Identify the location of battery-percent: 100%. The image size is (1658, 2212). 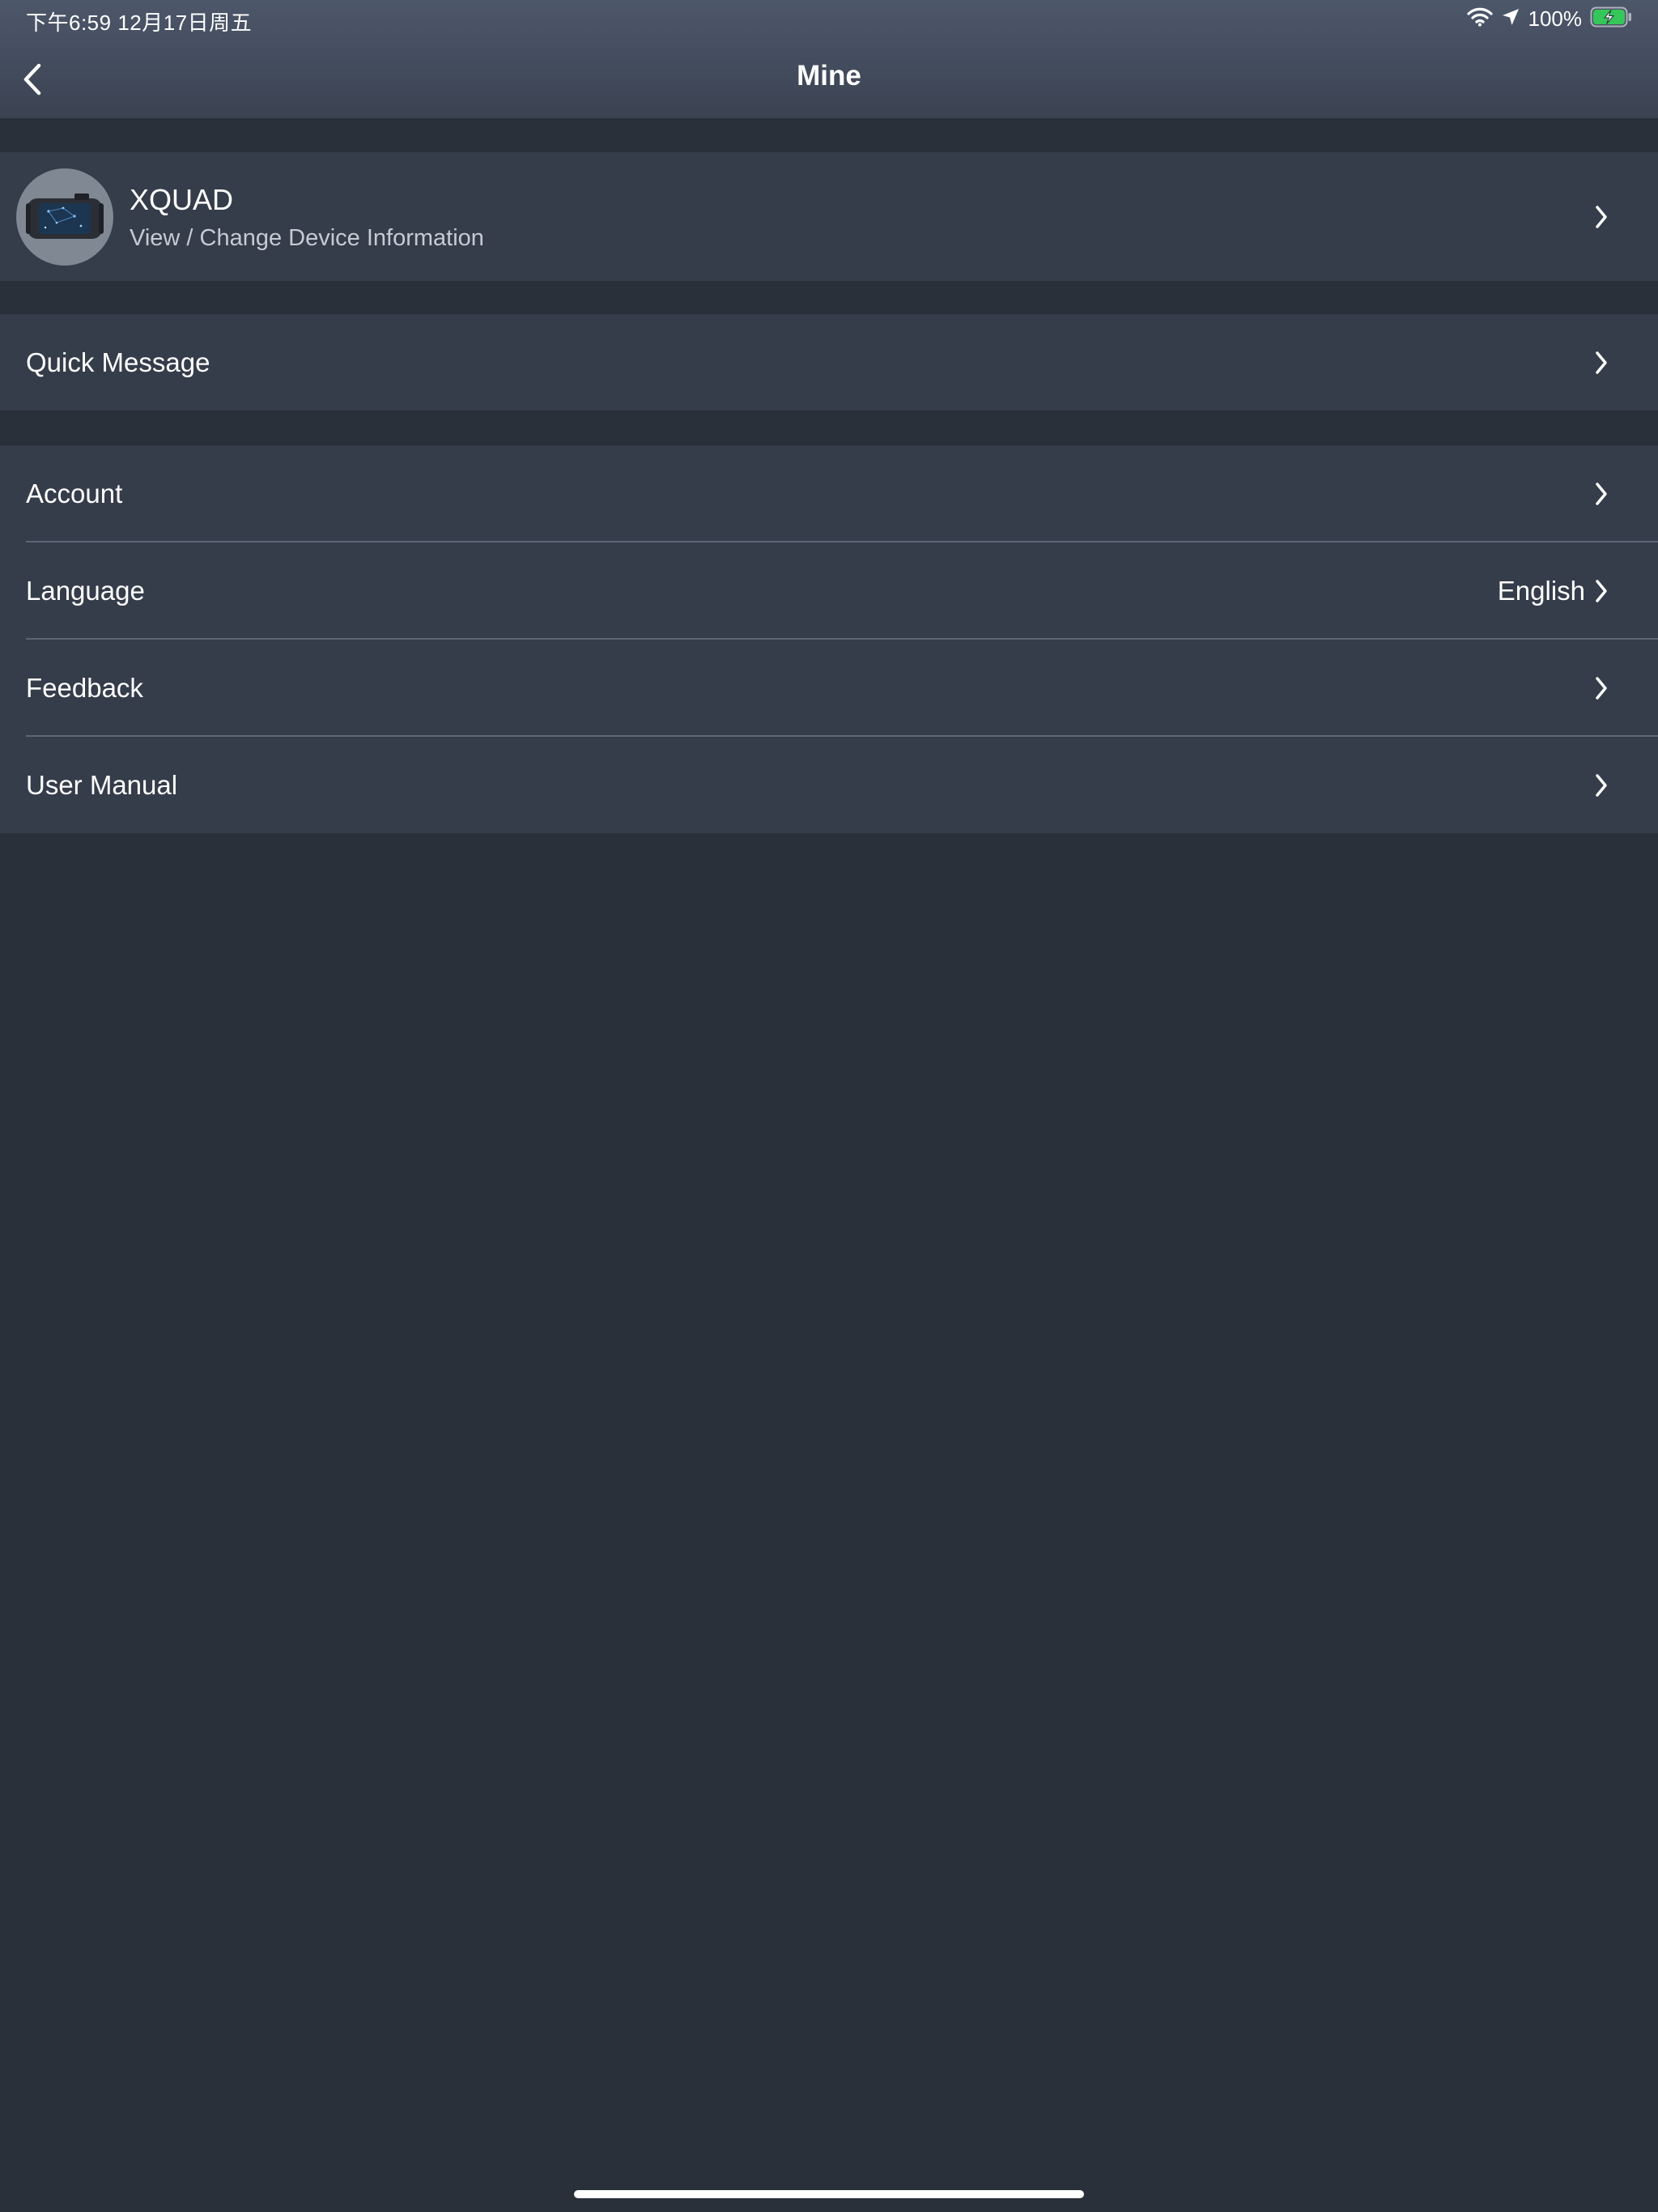
(1555, 19).